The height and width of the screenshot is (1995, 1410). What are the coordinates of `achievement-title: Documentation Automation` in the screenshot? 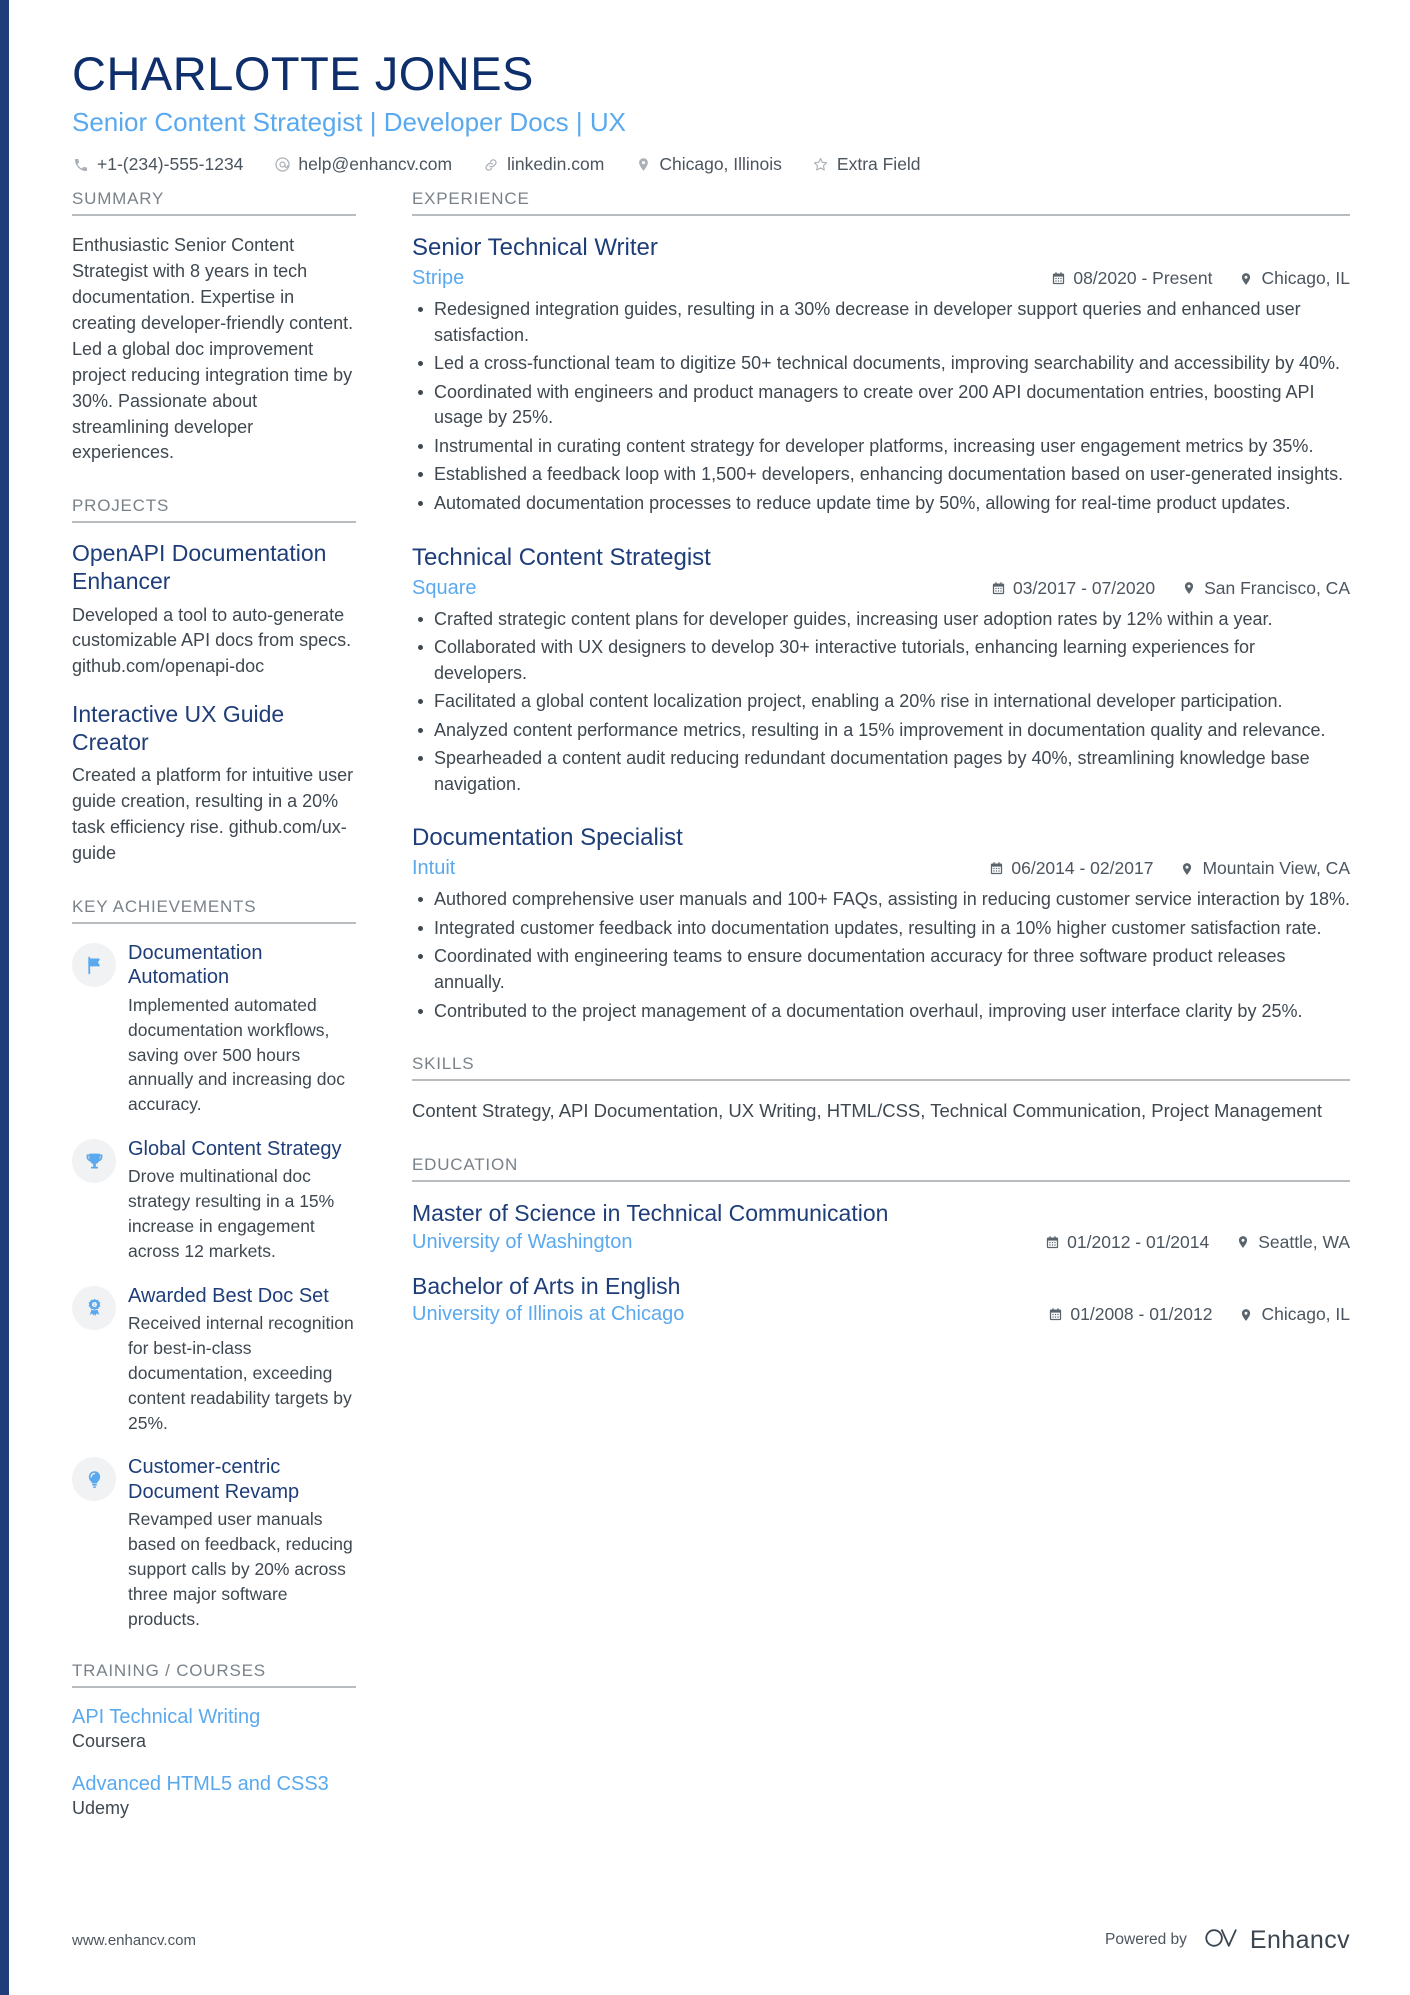 It's located at (195, 965).